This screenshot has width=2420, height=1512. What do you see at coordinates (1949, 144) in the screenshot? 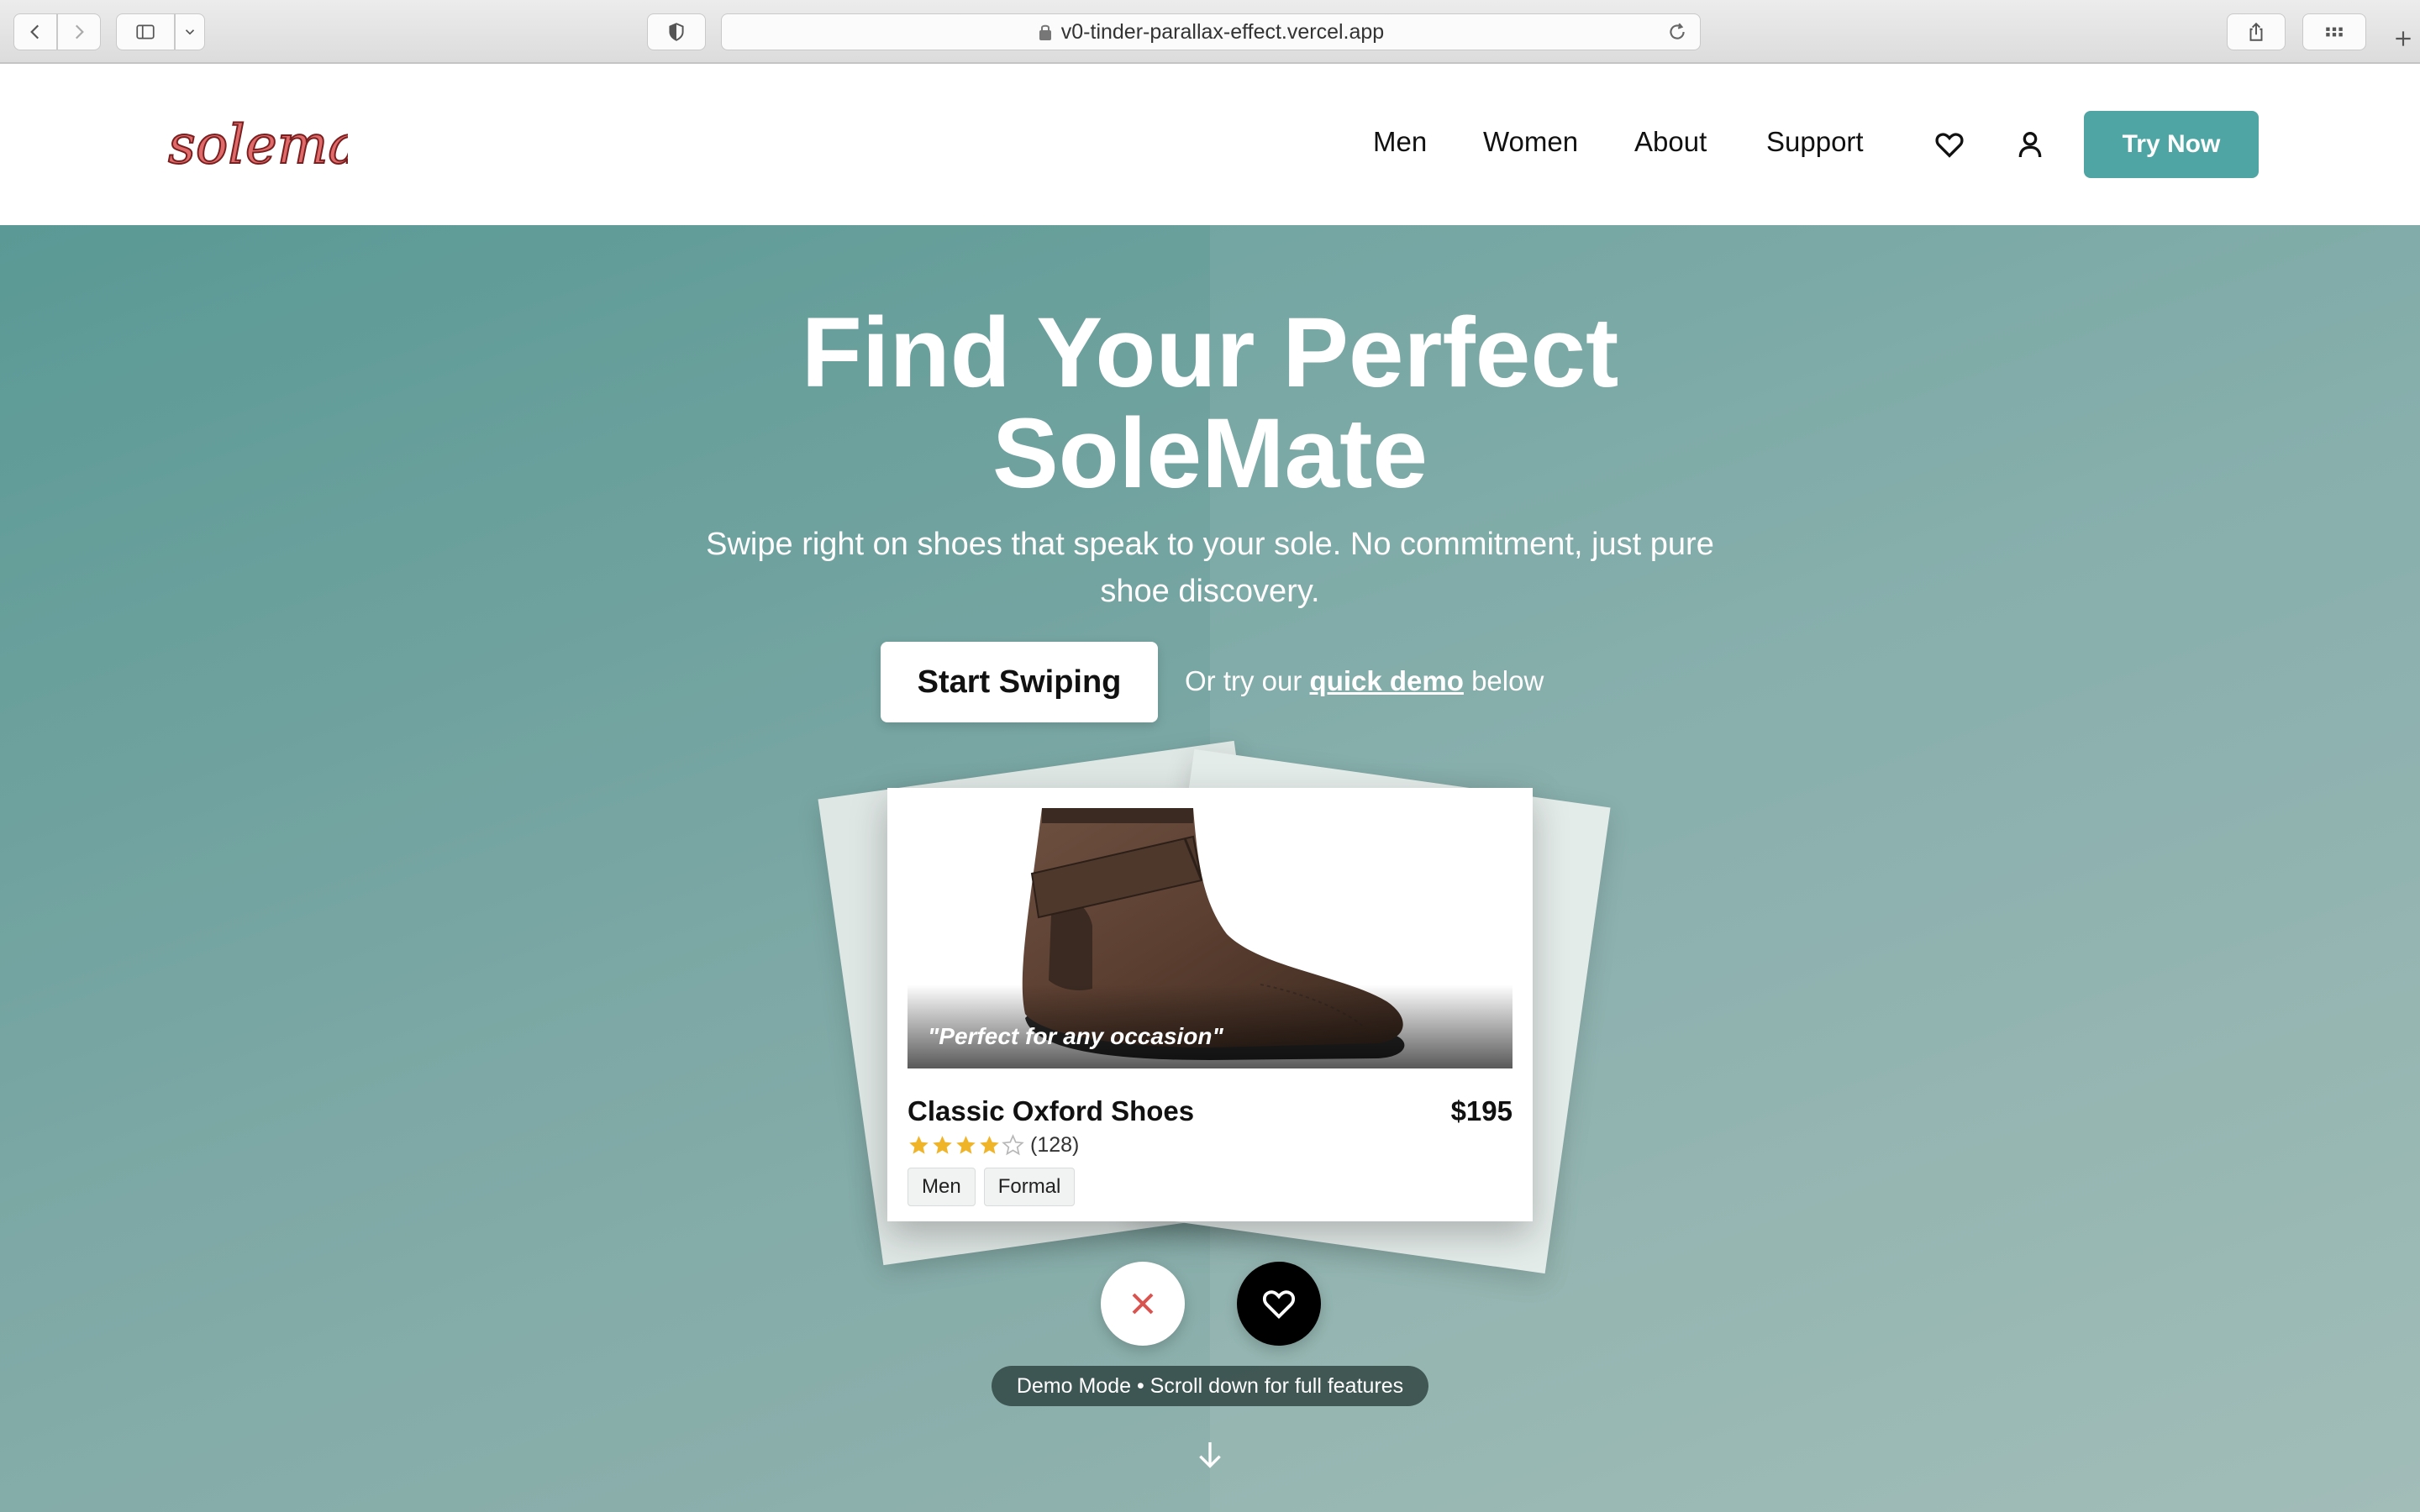
I see `favorites-heart-icon` at bounding box center [1949, 144].